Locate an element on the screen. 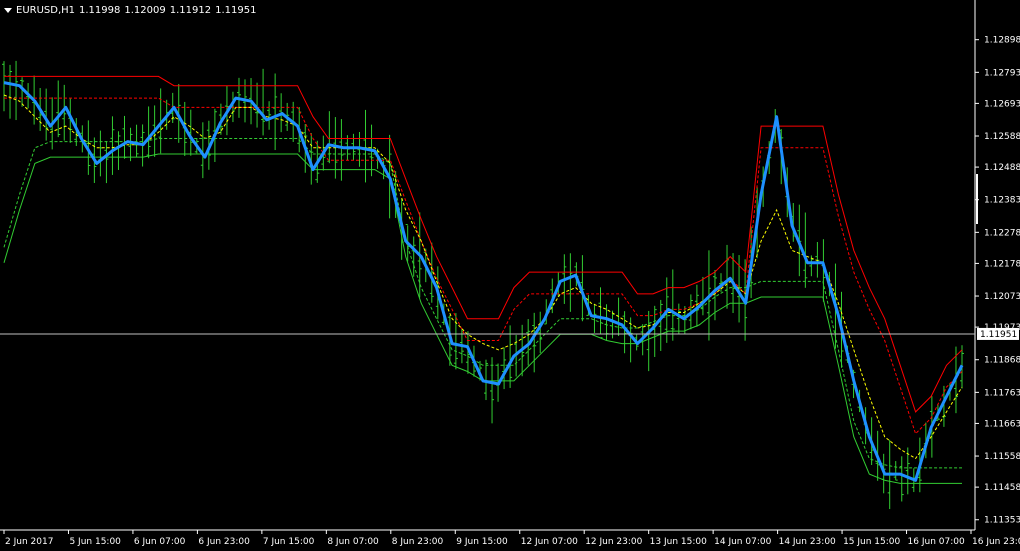  price-tick-label: 1.11868 is located at coordinates (1002, 361).